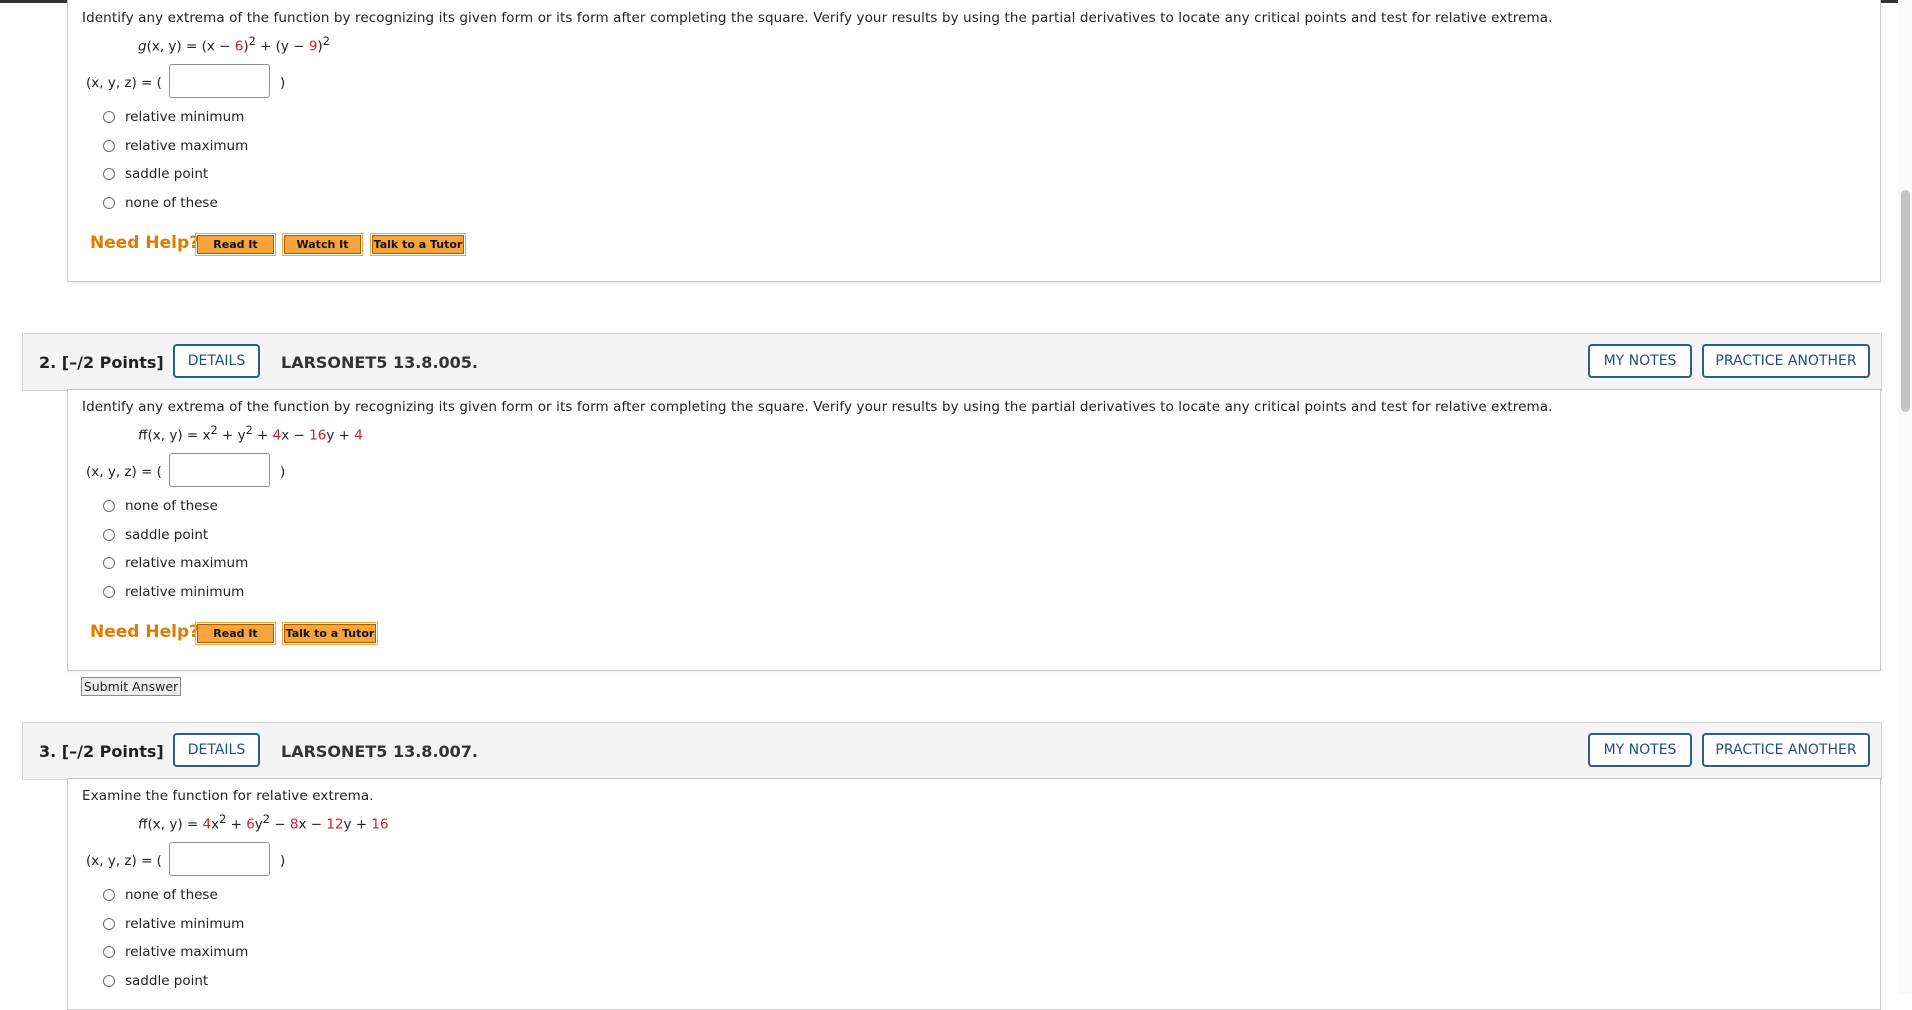  Describe the element at coordinates (1786, 750) in the screenshot. I see `q3-practice-another-button: PRACTICE ANOTHER` at that location.